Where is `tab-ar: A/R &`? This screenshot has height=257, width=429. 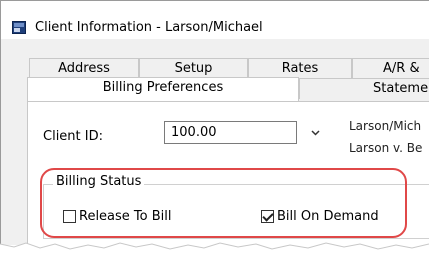
tab-ar: A/R & is located at coordinates (390, 68).